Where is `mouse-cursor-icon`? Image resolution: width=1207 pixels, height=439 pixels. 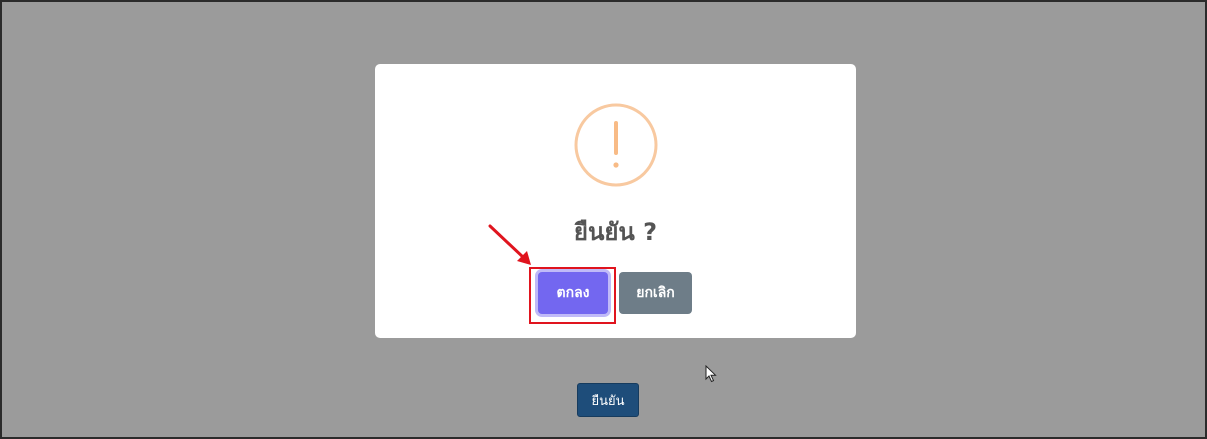 mouse-cursor-icon is located at coordinates (711, 374).